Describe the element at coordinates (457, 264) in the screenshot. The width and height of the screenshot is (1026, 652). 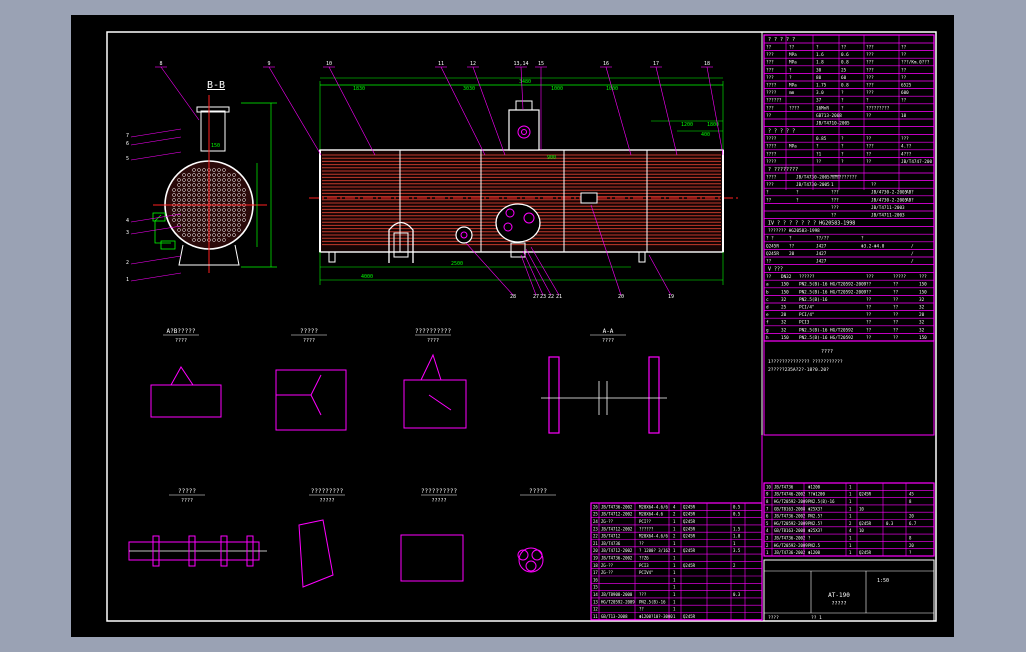
I see `bottom-dim-1: 2500` at that location.